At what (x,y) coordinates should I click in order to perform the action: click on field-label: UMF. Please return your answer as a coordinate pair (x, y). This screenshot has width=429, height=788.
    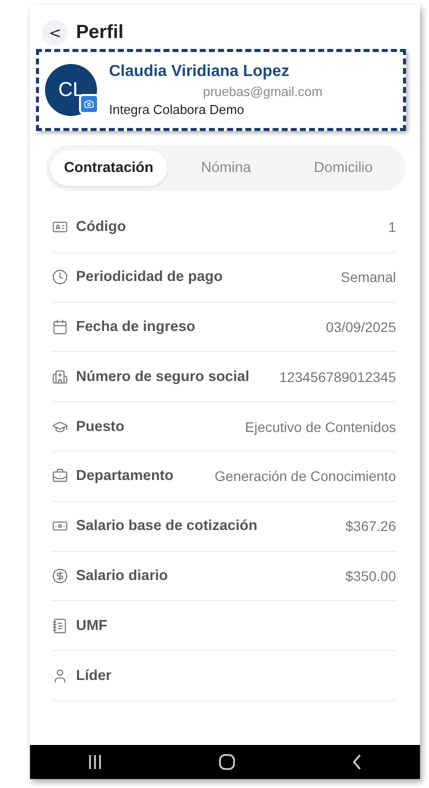
    Looking at the image, I should click on (92, 626).